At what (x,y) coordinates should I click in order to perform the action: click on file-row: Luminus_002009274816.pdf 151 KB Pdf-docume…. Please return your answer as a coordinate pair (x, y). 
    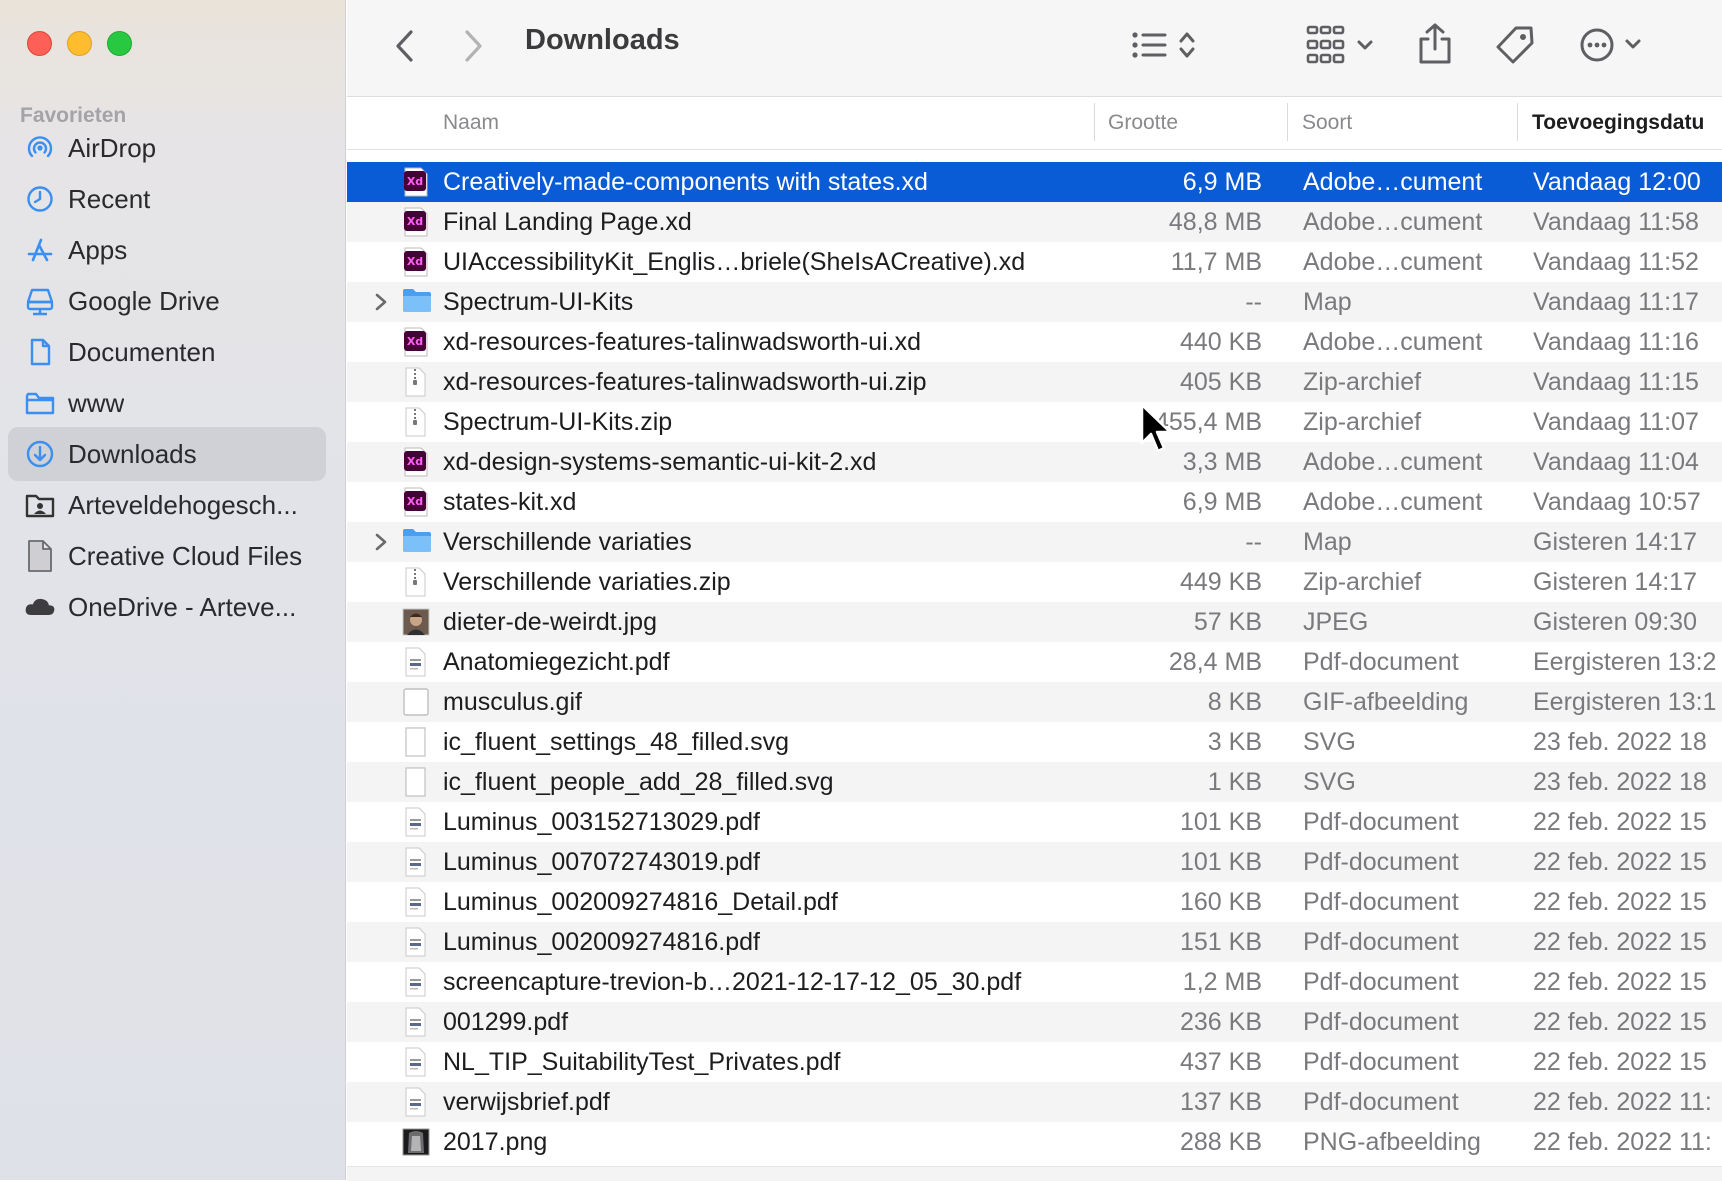
    Looking at the image, I should click on (1034, 942).